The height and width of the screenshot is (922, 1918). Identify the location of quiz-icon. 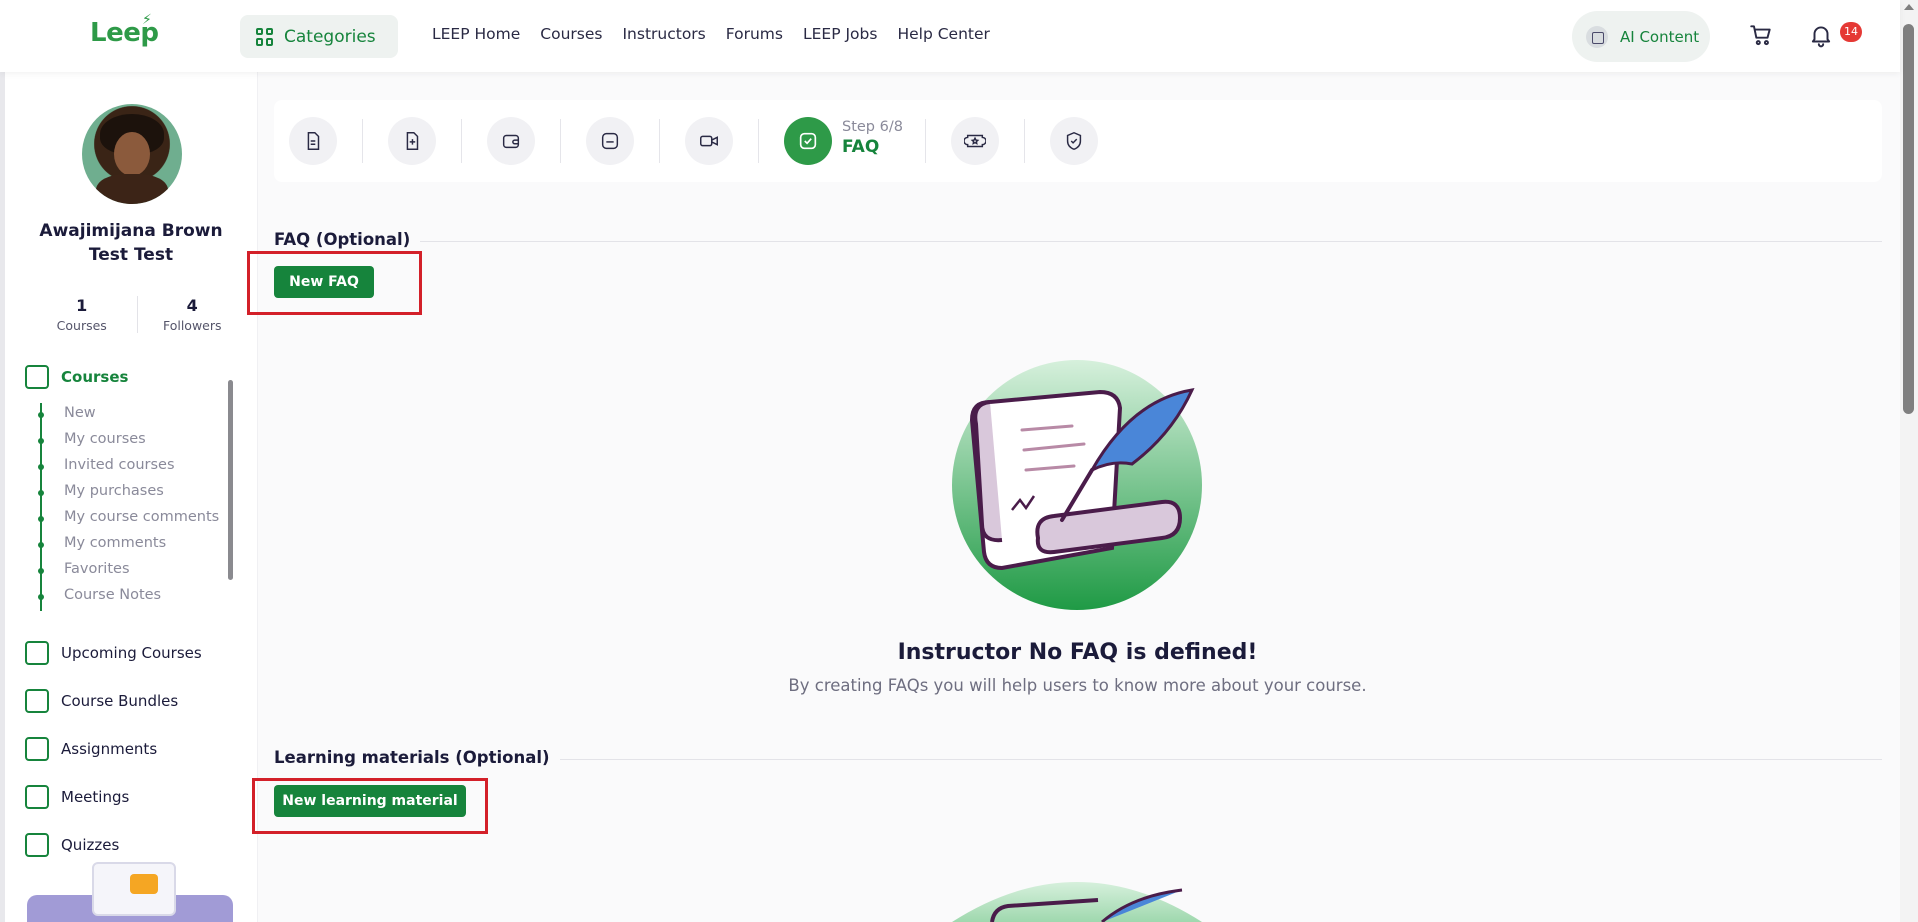
(37, 845).